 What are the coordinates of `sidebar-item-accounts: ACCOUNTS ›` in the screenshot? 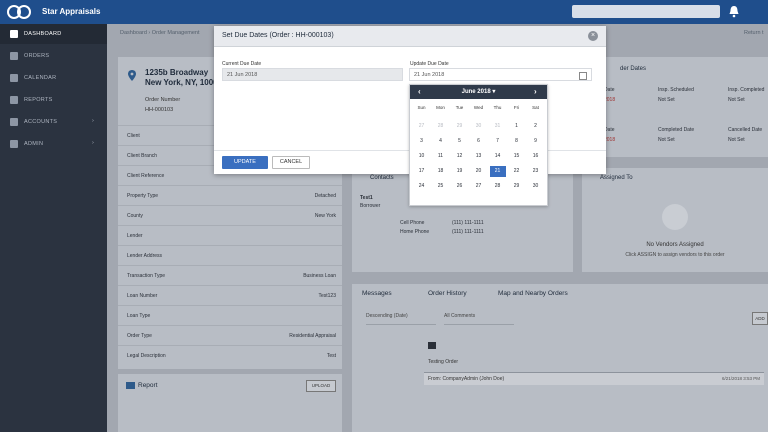 It's located at (53, 122).